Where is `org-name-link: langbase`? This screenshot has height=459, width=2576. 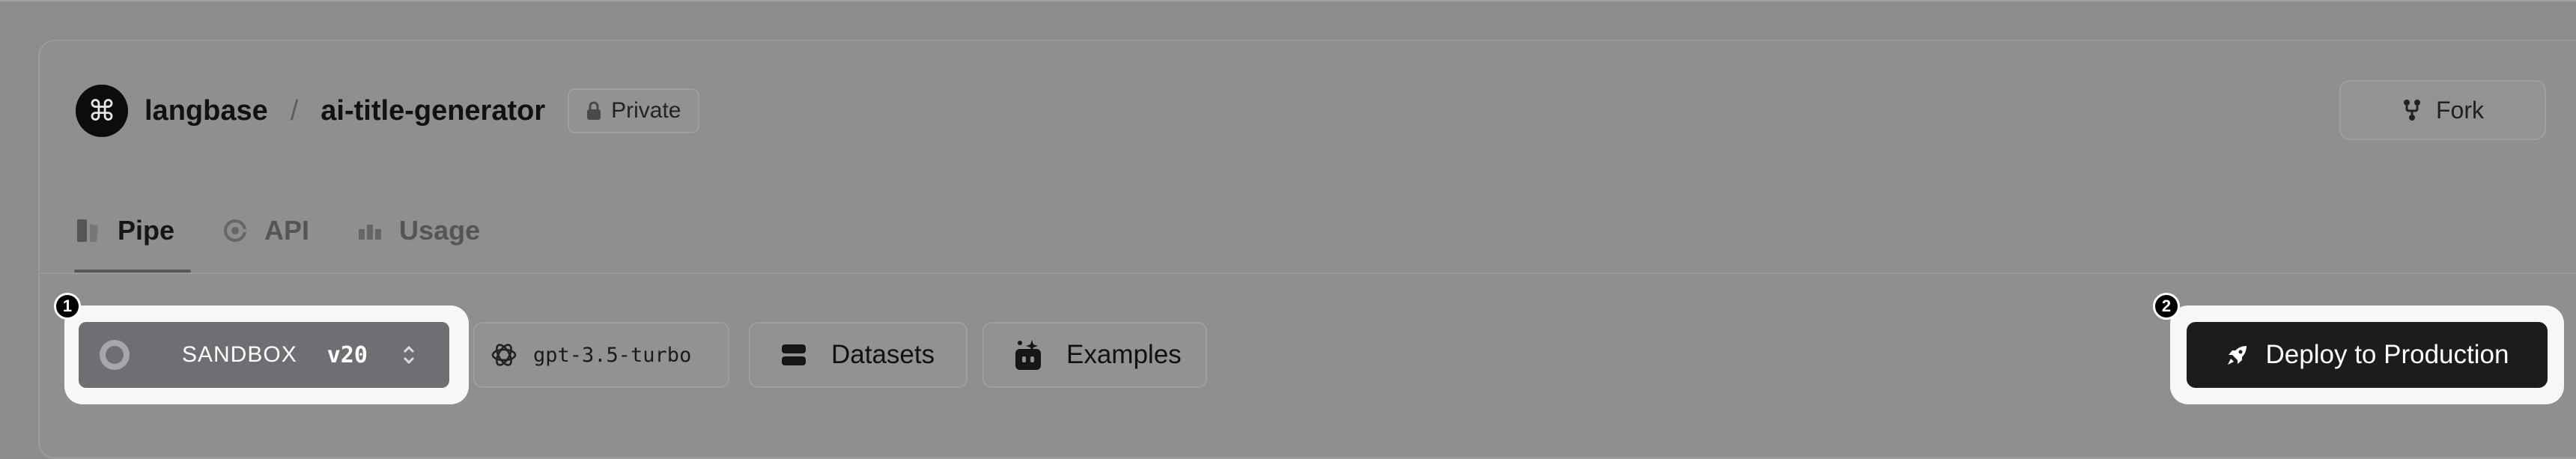 org-name-link: langbase is located at coordinates (206, 111).